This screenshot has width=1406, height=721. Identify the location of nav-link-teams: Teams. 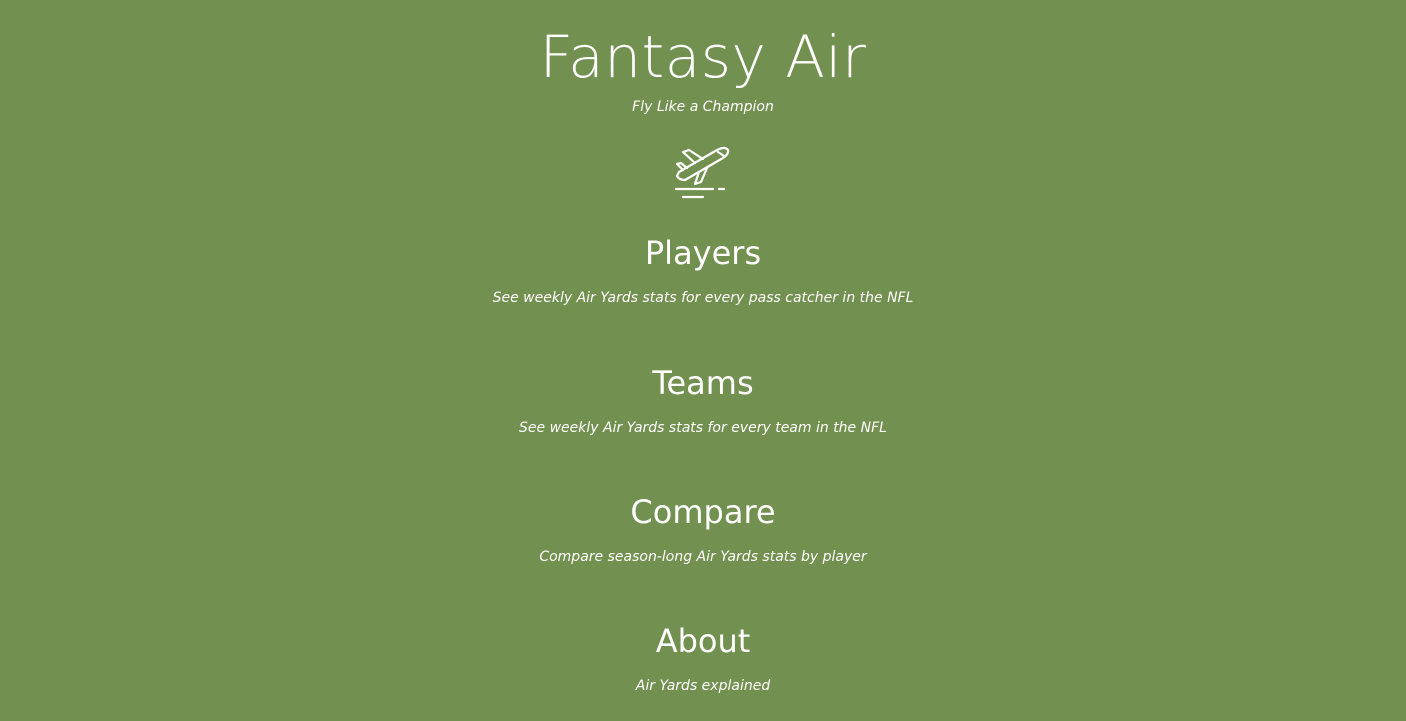
(702, 383).